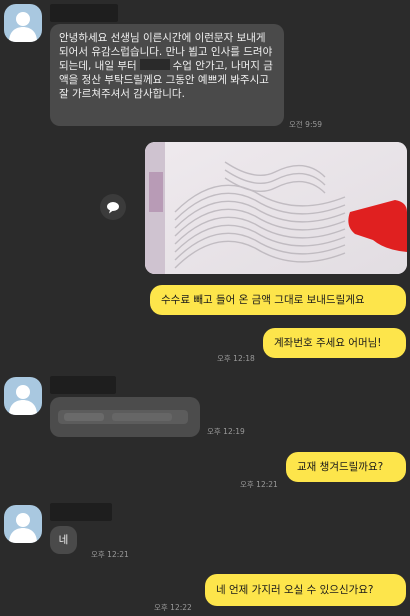 The height and width of the screenshot is (616, 410). I want to click on timestamp: 오전 9:59, so click(306, 124).